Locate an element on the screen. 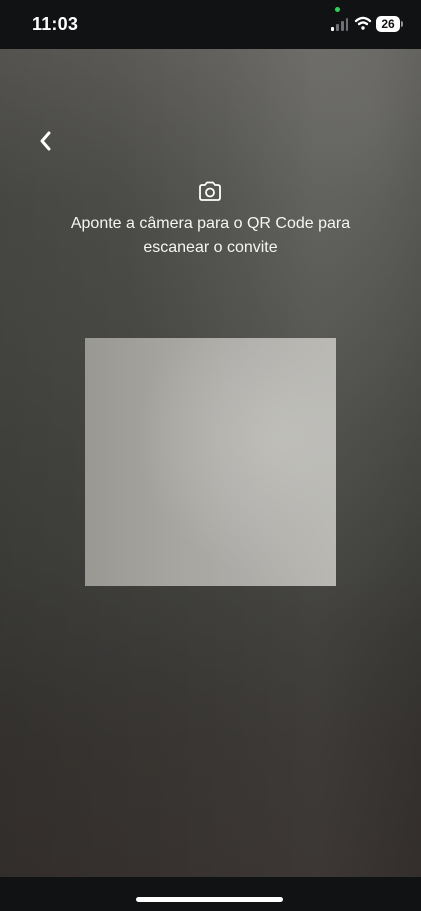  status-bar: 11:03 26 is located at coordinates (210, 24).